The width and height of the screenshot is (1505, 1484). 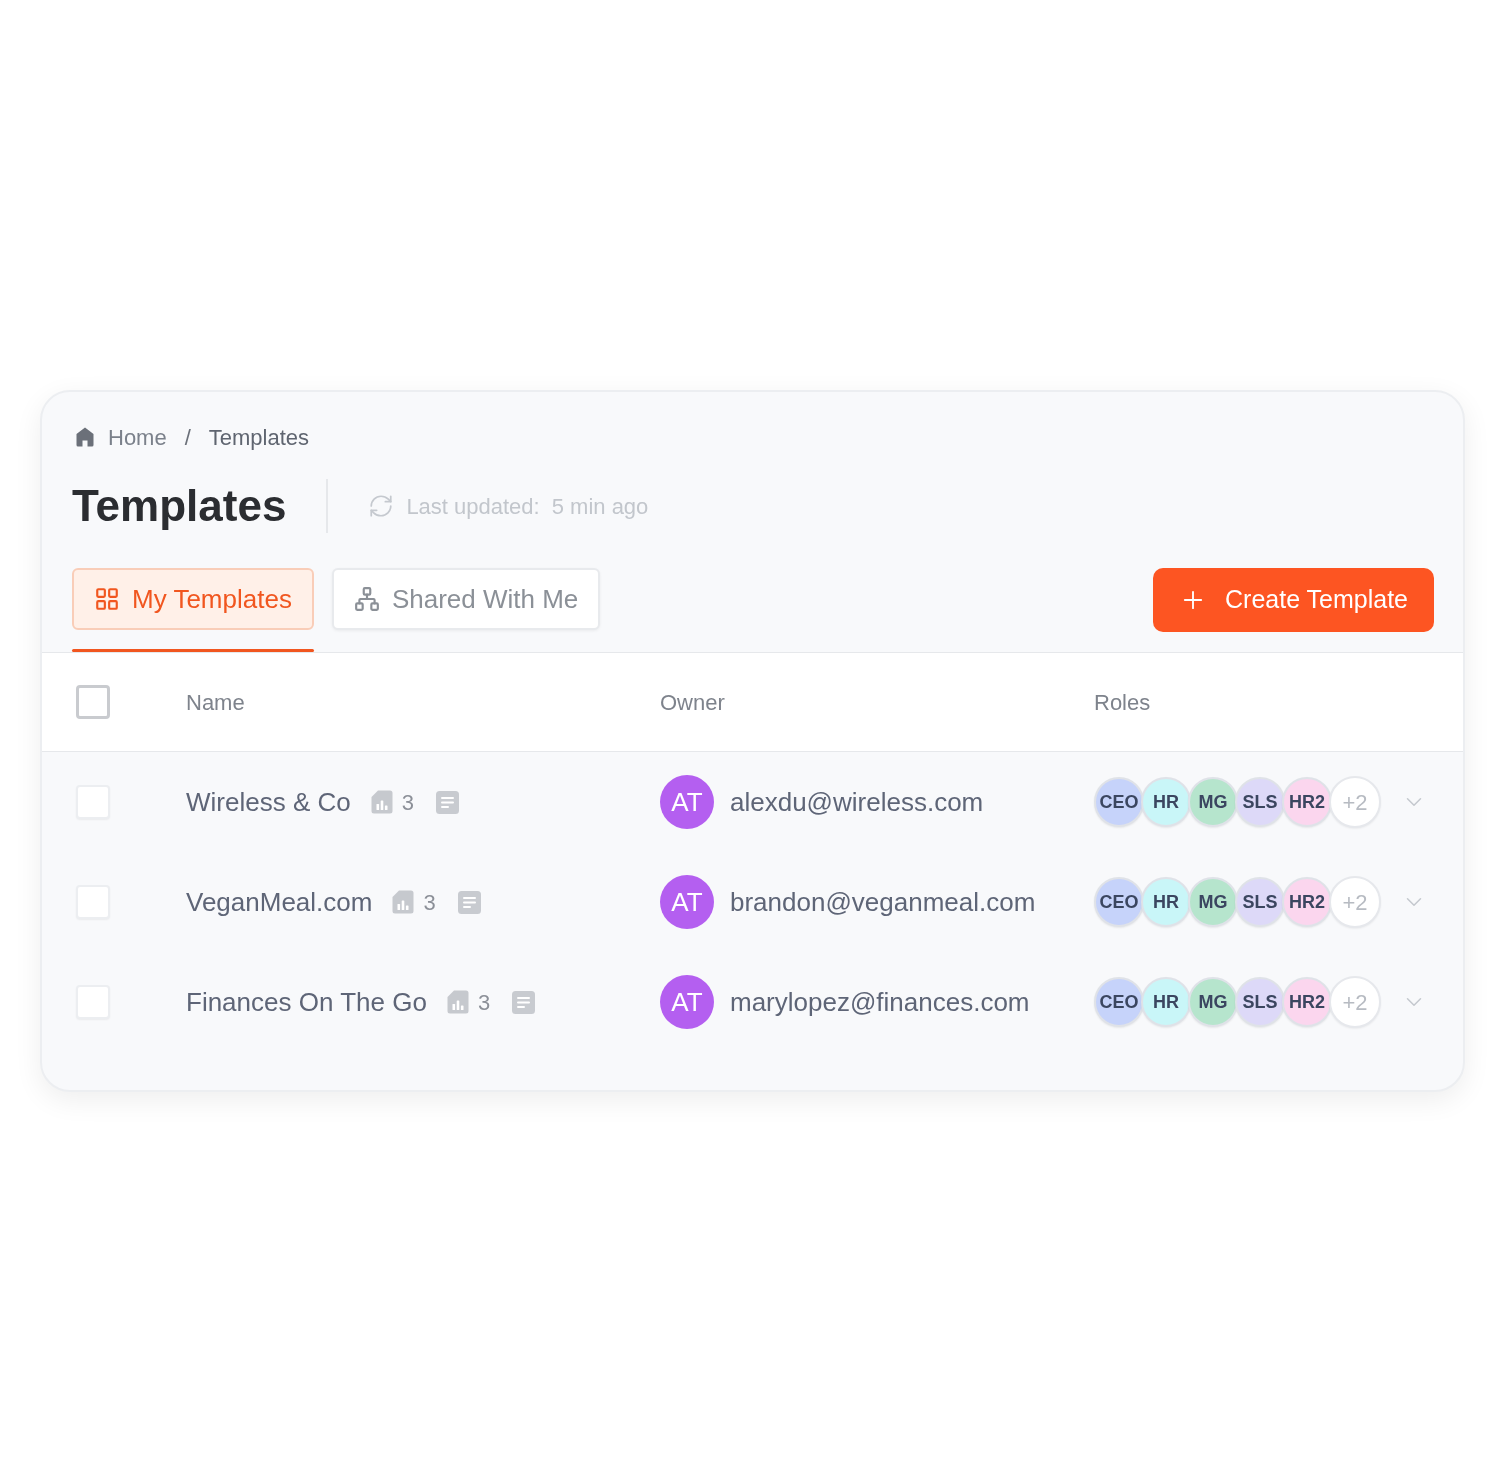 What do you see at coordinates (1122, 702) in the screenshot?
I see `column-header: Roles` at bounding box center [1122, 702].